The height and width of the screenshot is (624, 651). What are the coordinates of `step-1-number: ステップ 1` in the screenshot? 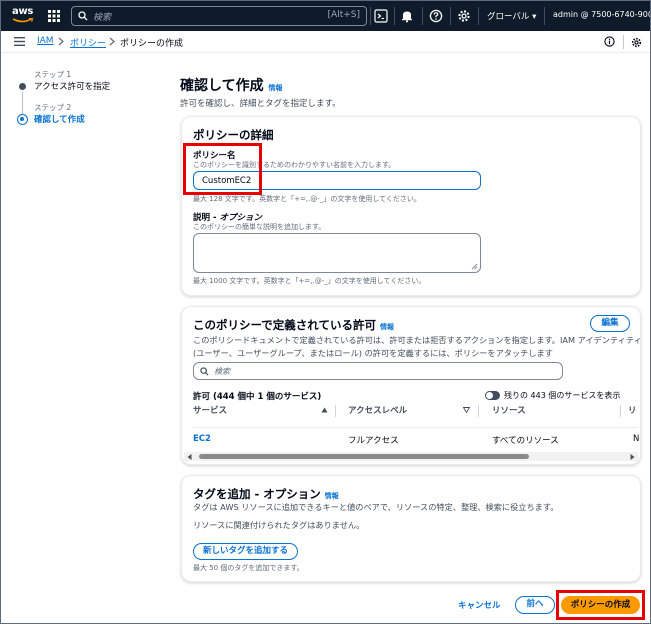 It's located at (53, 74).